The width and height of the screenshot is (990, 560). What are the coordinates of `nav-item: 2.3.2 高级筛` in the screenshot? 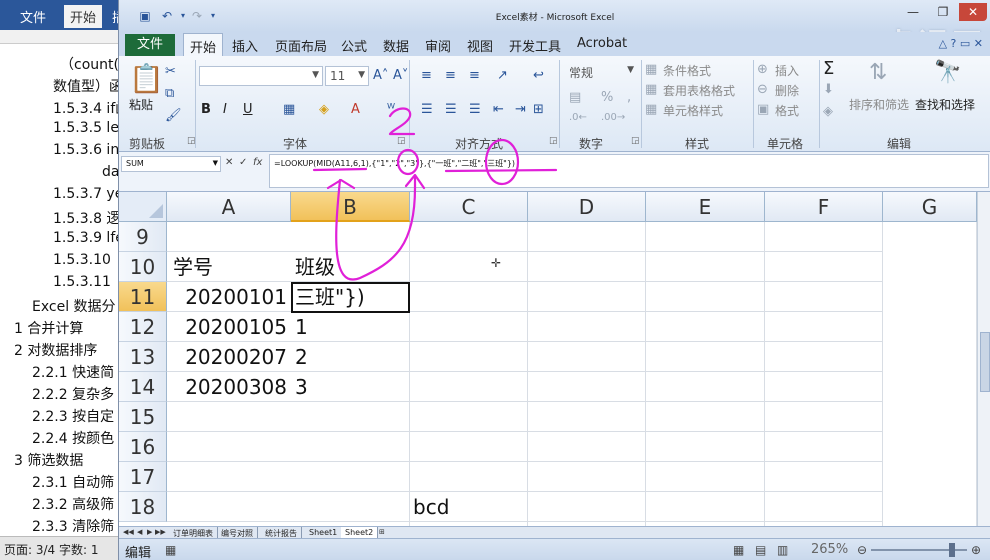 It's located at (73, 504).